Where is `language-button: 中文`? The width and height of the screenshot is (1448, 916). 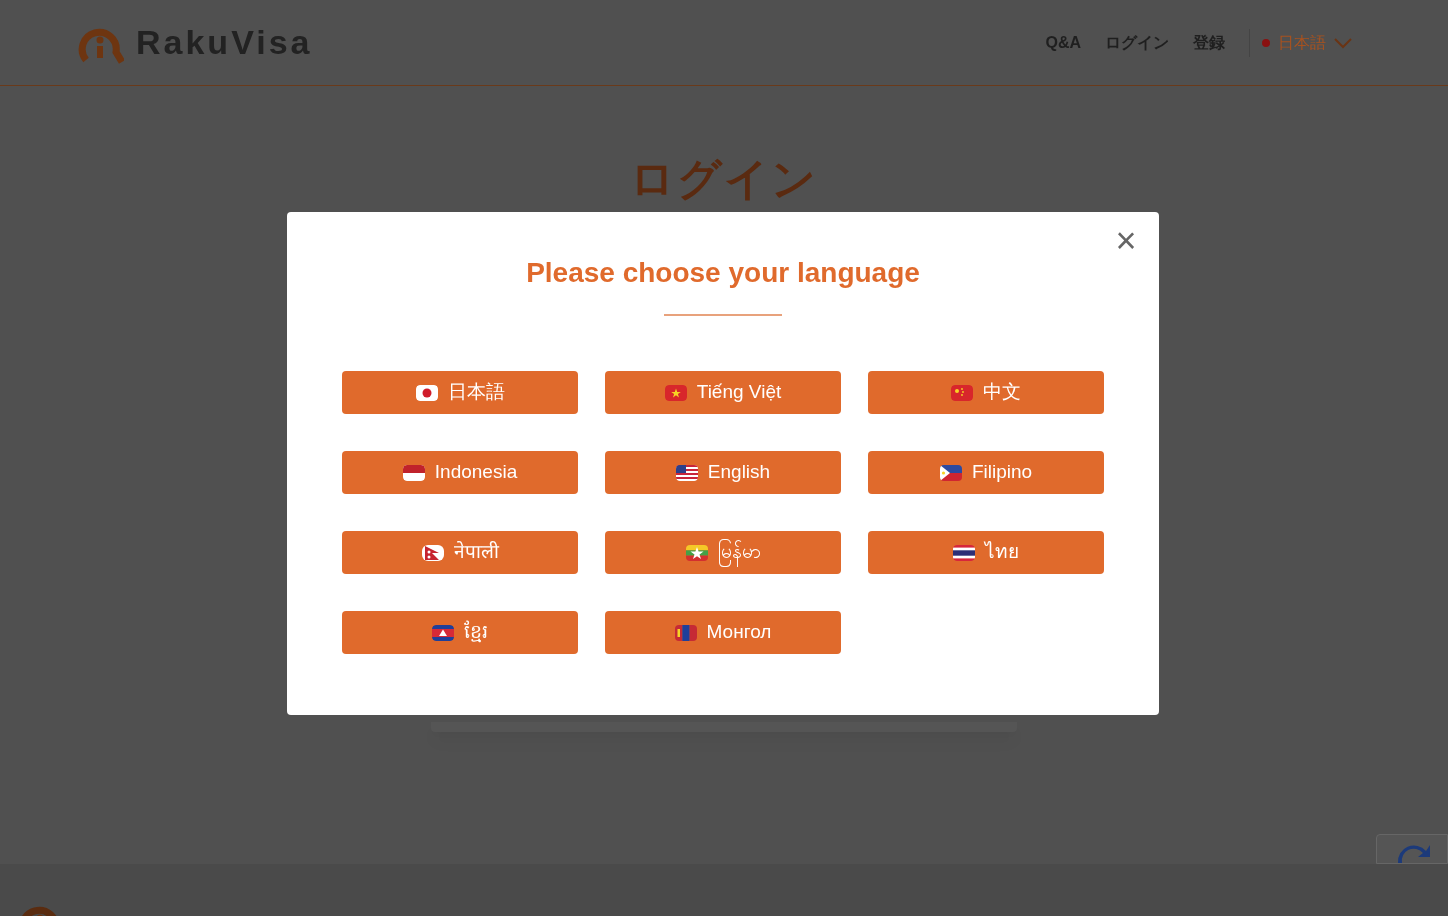 language-button: 中文 is located at coordinates (986, 392).